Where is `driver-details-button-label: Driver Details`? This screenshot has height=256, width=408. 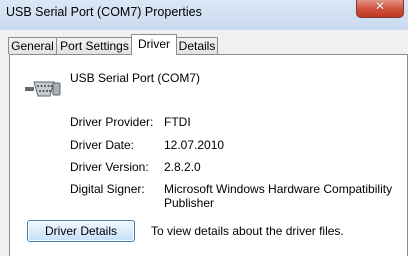
driver-details-button-label: Driver Details is located at coordinates (80, 231).